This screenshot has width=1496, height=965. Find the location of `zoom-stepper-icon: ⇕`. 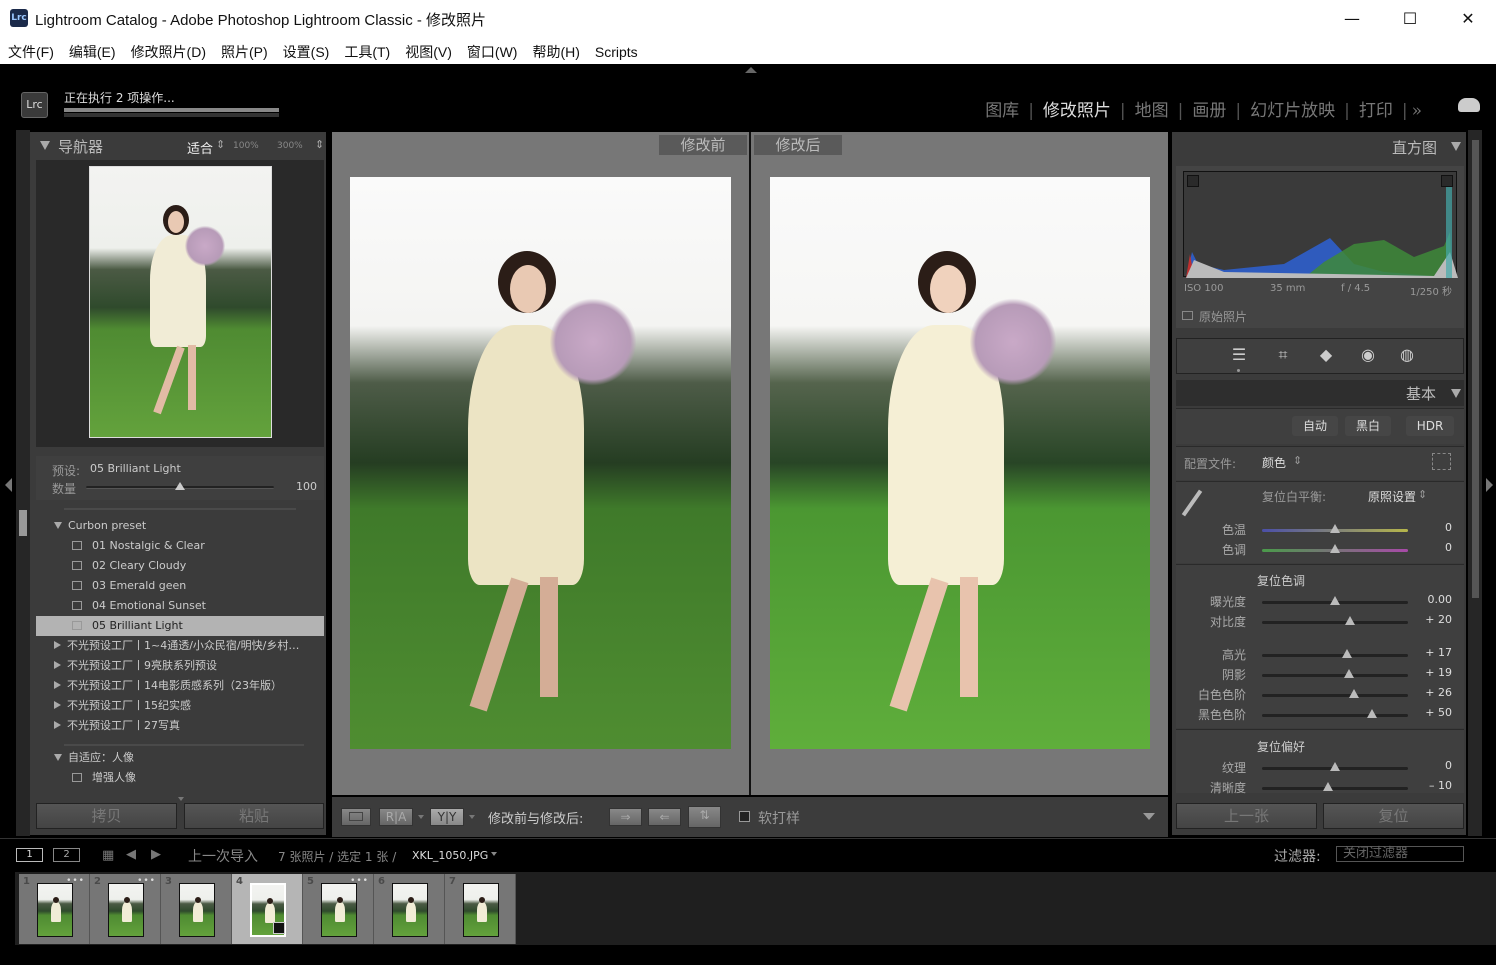

zoom-stepper-icon: ⇕ is located at coordinates (319, 144).